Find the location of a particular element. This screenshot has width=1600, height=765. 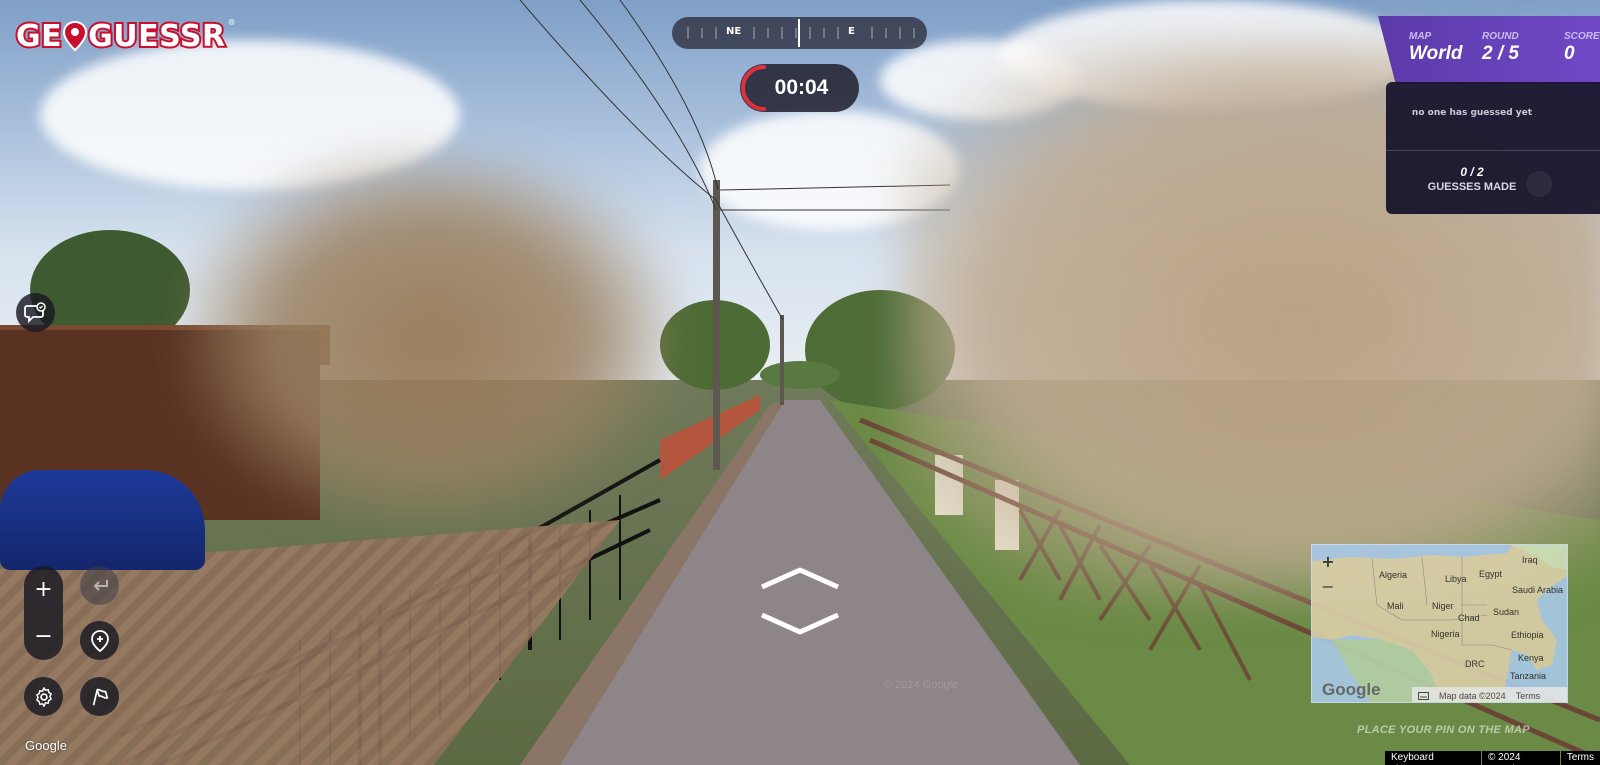

undo-button is located at coordinates (99, 585).